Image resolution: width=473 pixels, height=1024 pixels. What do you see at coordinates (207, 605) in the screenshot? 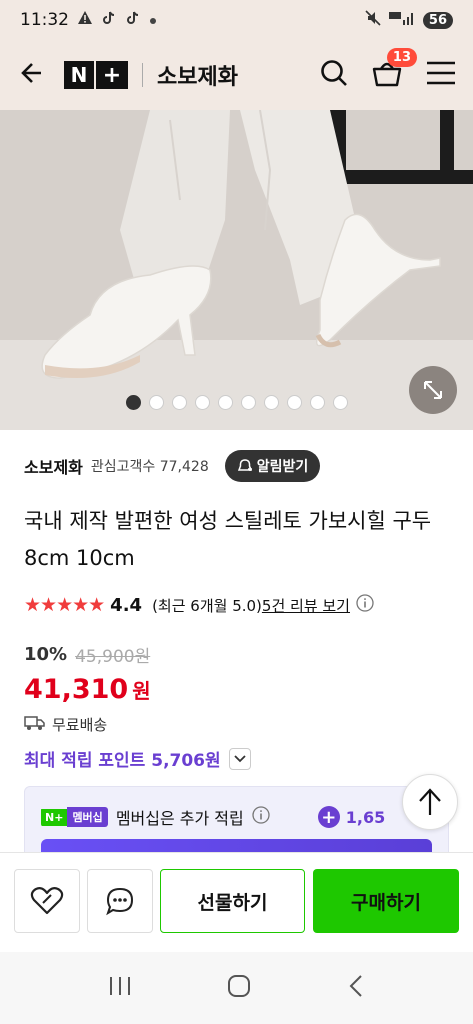
I see `rating-note: (최근 6개월 5.0)` at bounding box center [207, 605].